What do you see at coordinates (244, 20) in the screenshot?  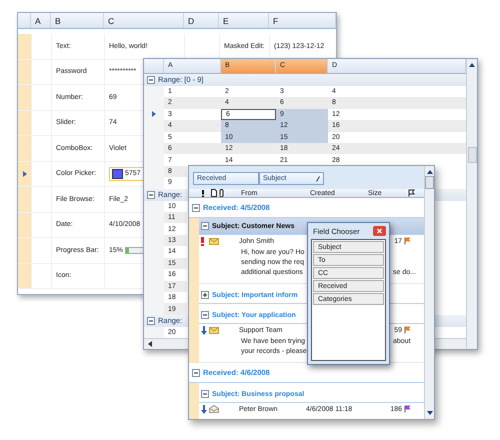 I see `column-header: E` at bounding box center [244, 20].